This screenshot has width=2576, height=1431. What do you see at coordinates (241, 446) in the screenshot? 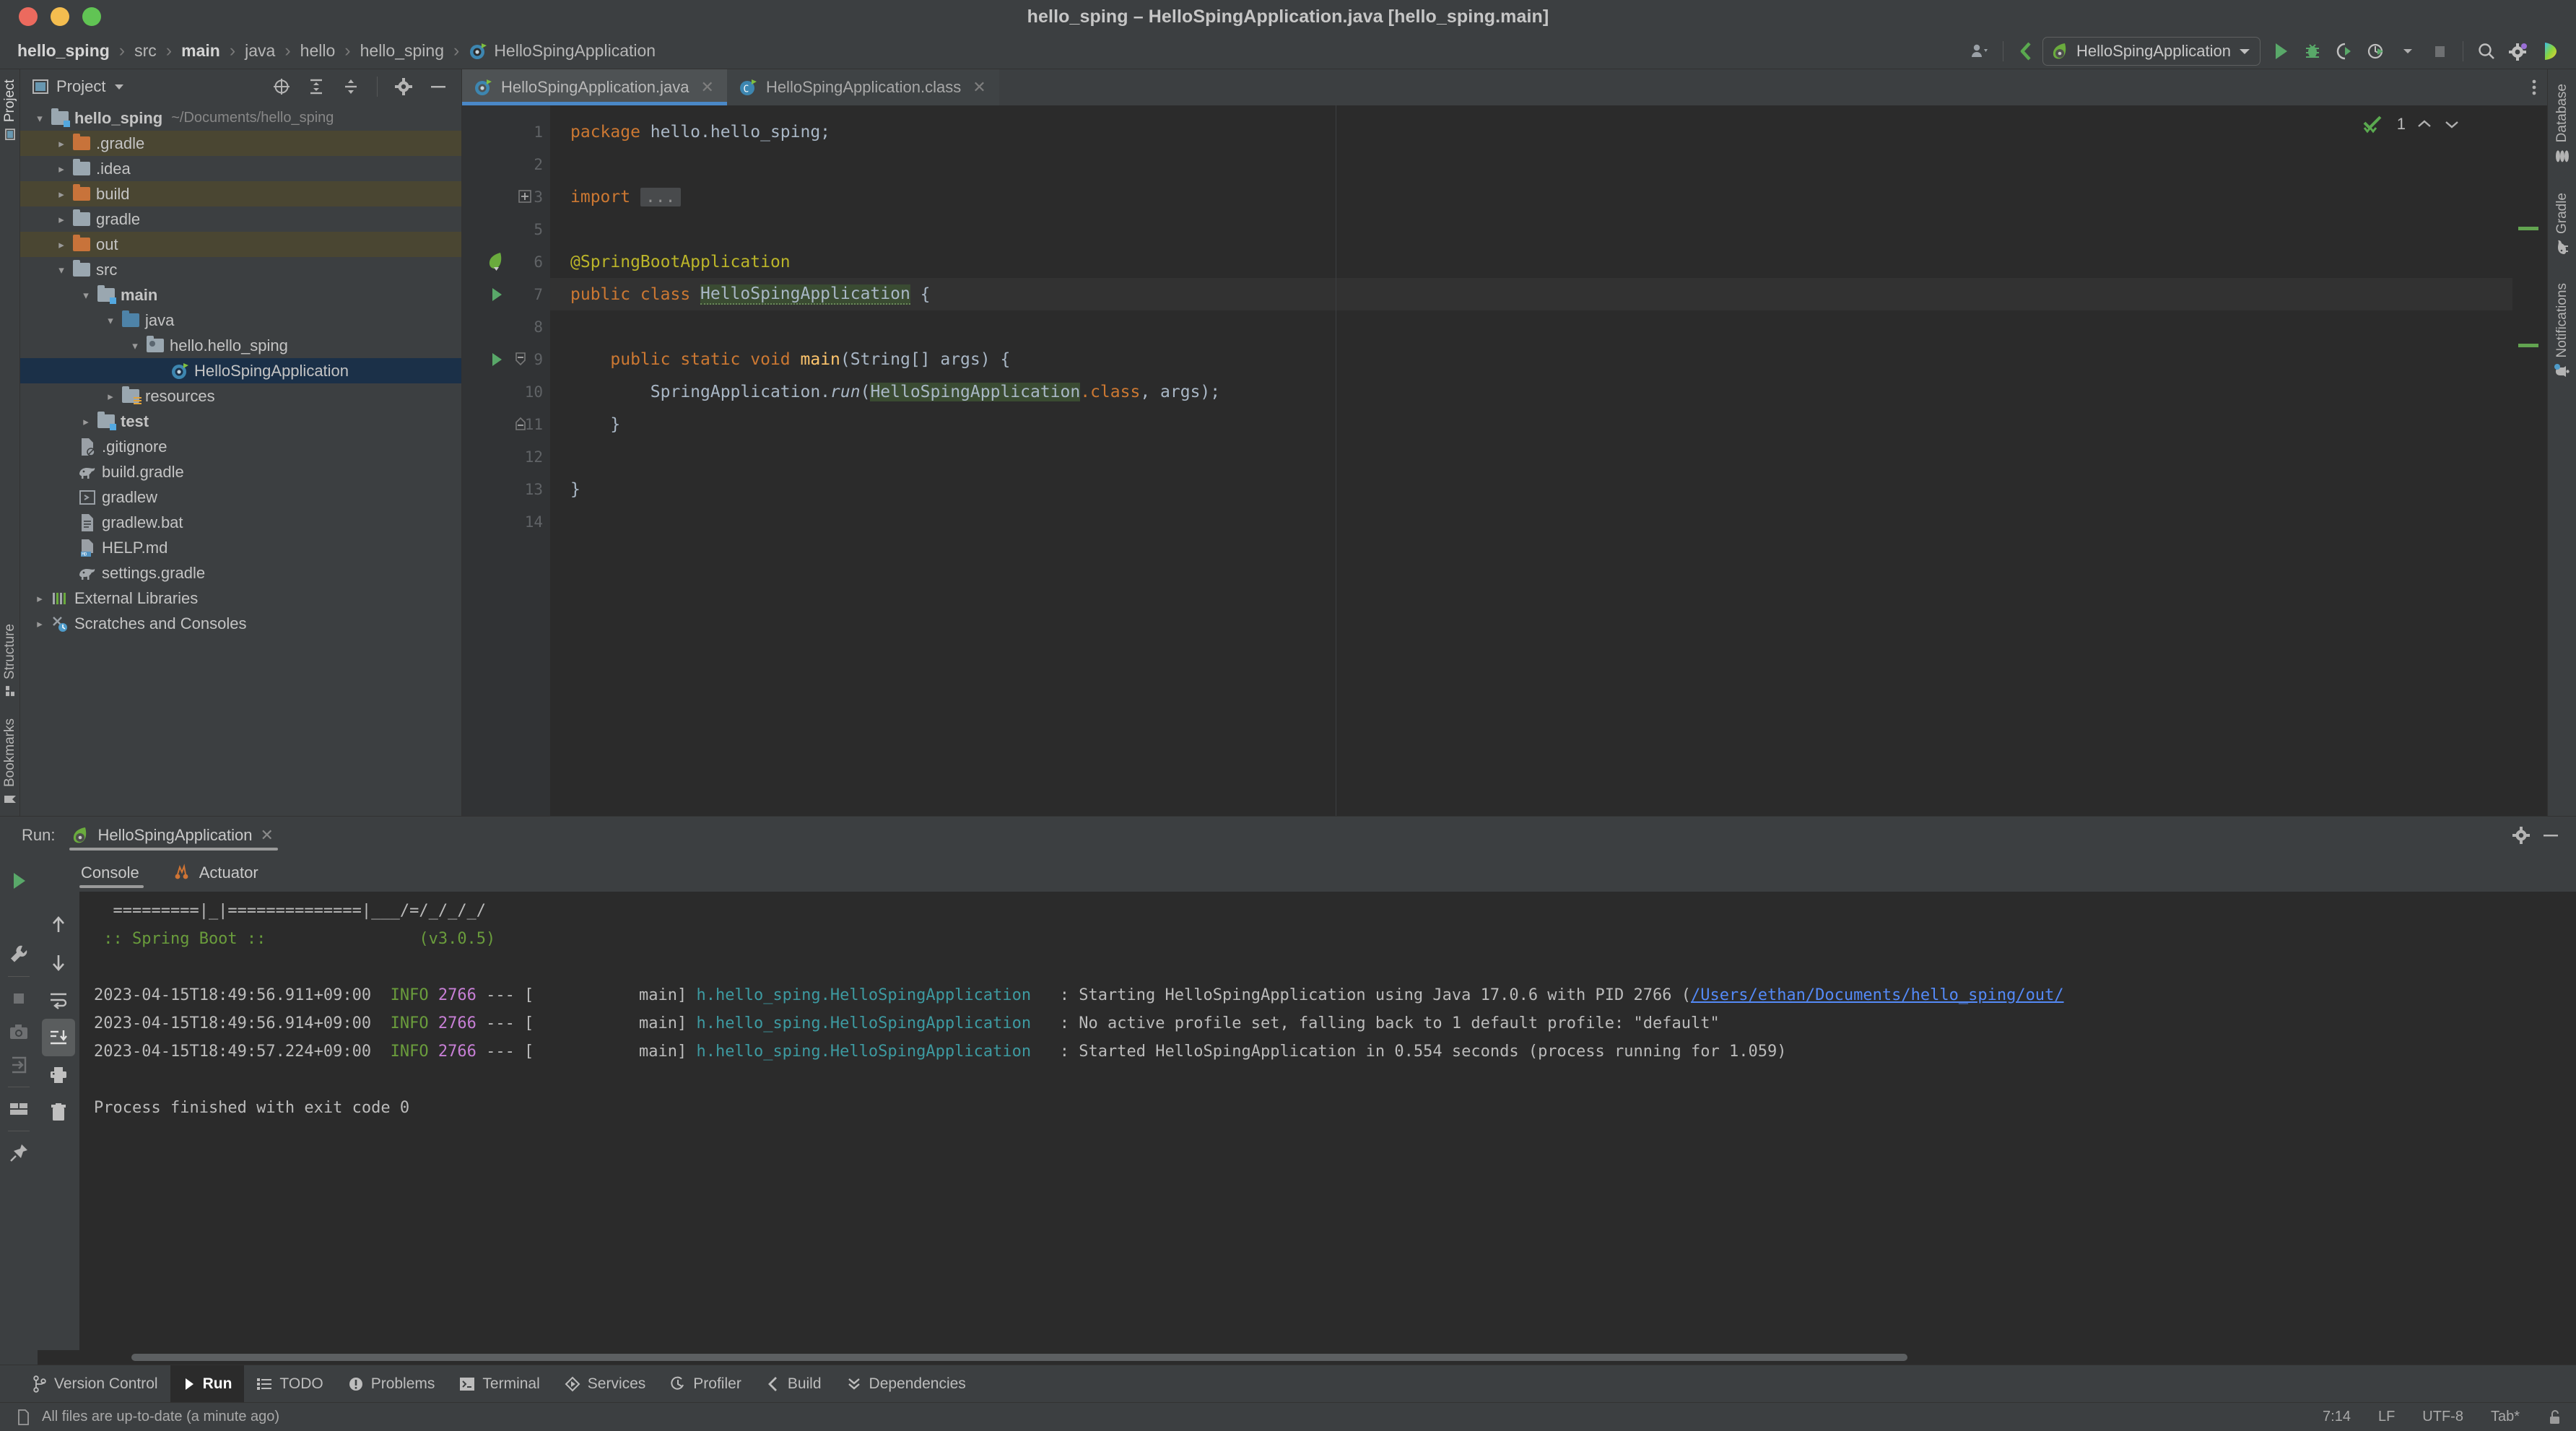
I see `tree-row-gitignore: .gitignore` at bounding box center [241, 446].